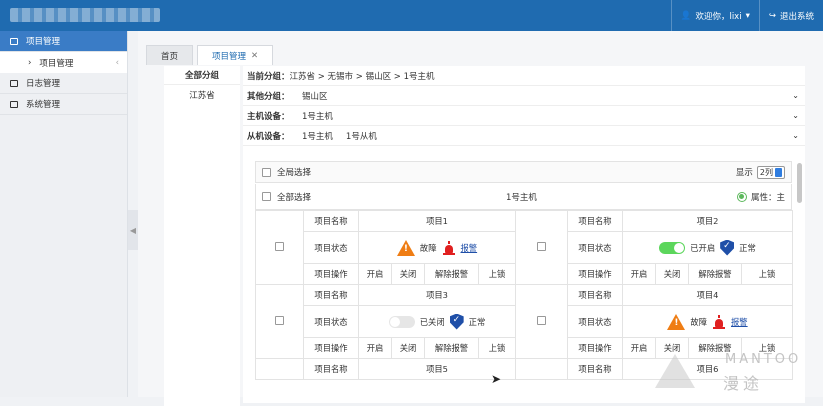 This screenshot has height=406, width=823. What do you see at coordinates (437, 221) in the screenshot?
I see `project-name: 项目1` at bounding box center [437, 221].